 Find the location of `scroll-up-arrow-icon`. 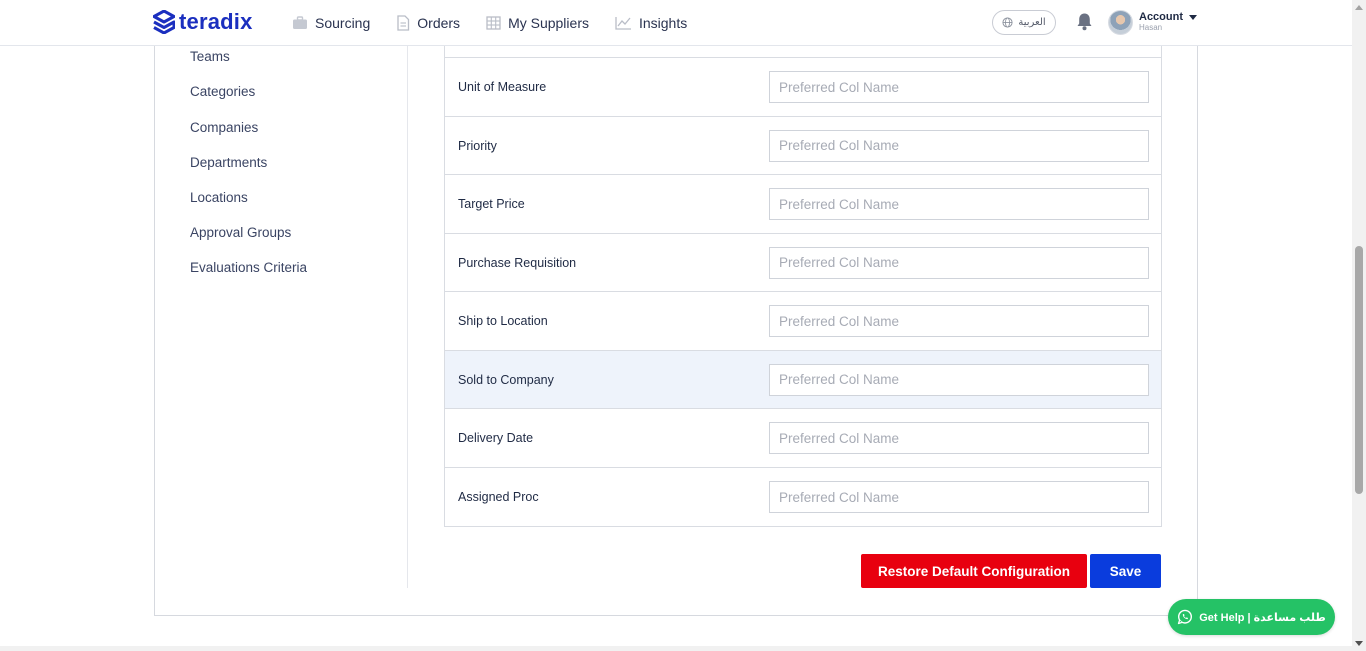

scroll-up-arrow-icon is located at coordinates (1359, 7).